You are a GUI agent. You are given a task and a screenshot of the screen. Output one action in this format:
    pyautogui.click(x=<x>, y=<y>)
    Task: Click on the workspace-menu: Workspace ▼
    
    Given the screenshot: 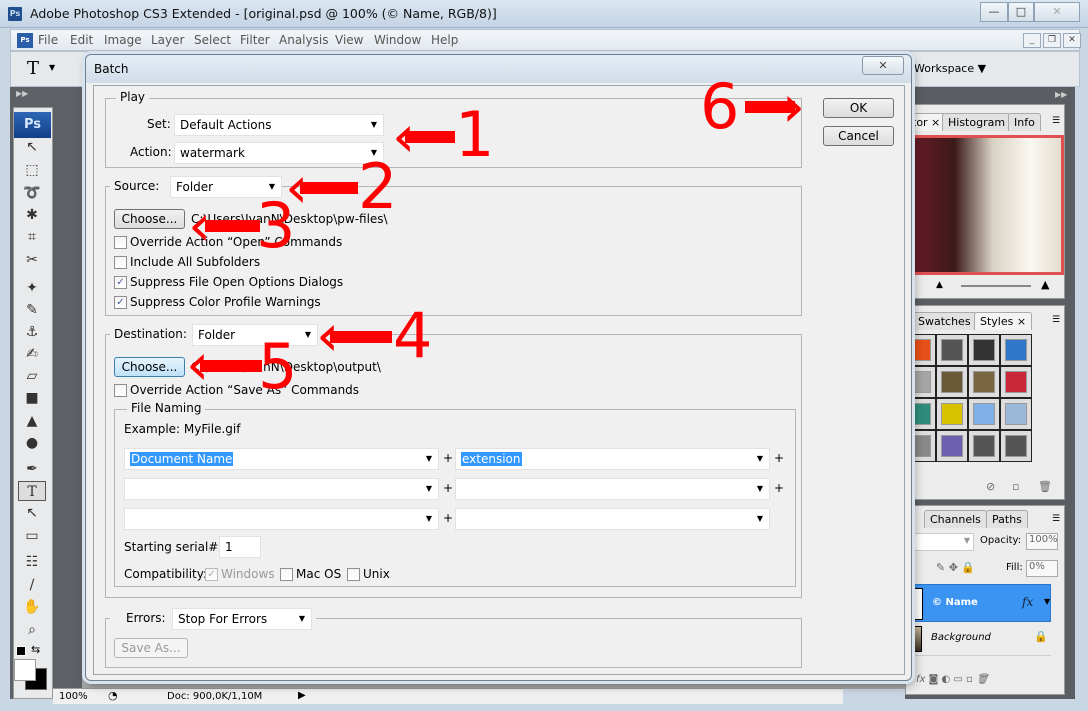 What is the action you would take?
    pyautogui.click(x=950, y=68)
    